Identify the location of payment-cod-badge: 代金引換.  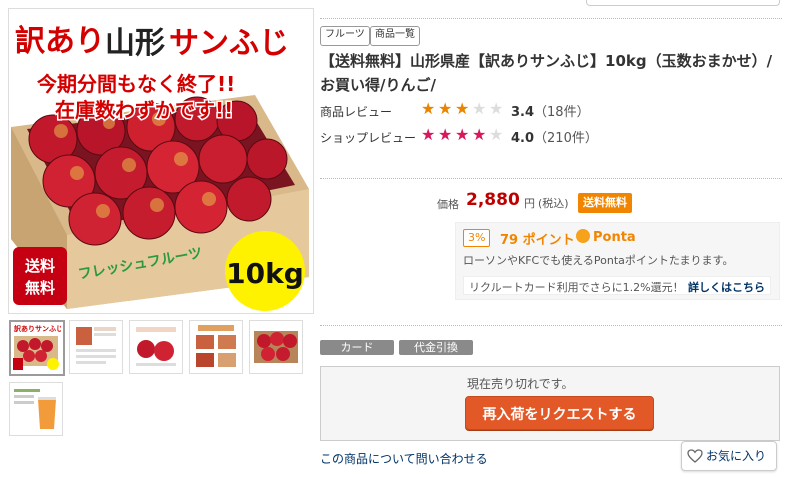
(436, 347).